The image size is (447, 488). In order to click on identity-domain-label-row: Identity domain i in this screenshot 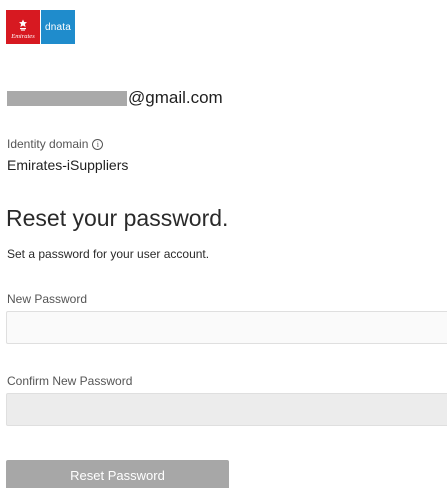, I will do `click(55, 144)`.